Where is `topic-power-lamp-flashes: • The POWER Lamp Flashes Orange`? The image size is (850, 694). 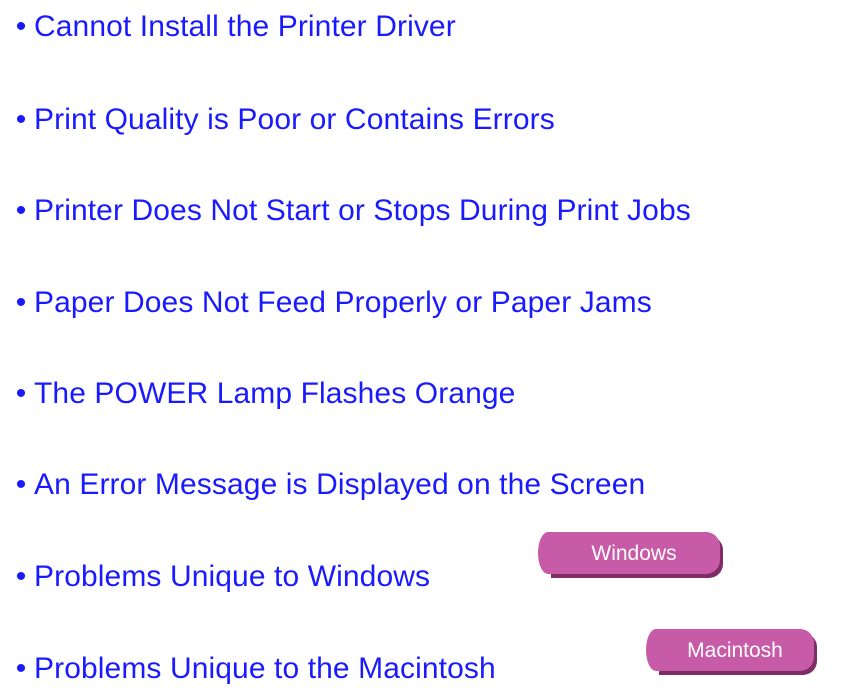
topic-power-lamp-flashes: • The POWER Lamp Flashes Orange is located at coordinates (262, 394).